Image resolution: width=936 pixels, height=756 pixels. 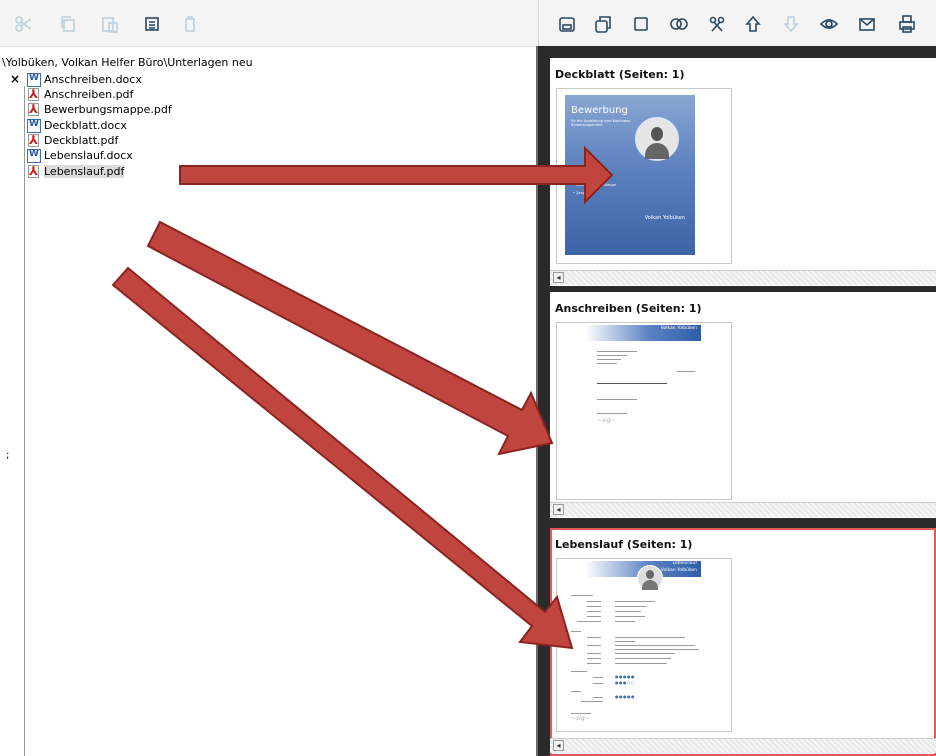 I want to click on file-name: Anschreiben.pdf, so click(x=89, y=94).